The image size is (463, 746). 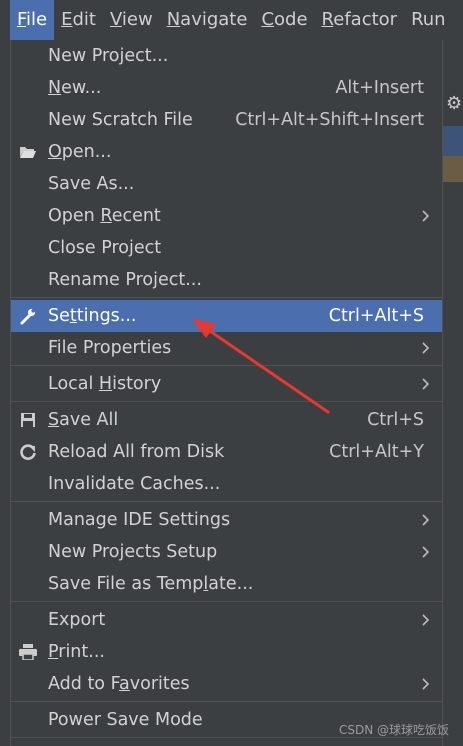 What do you see at coordinates (226, 552) in the screenshot?
I see `menu-item-new-projects-setup: New Projects Setup` at bounding box center [226, 552].